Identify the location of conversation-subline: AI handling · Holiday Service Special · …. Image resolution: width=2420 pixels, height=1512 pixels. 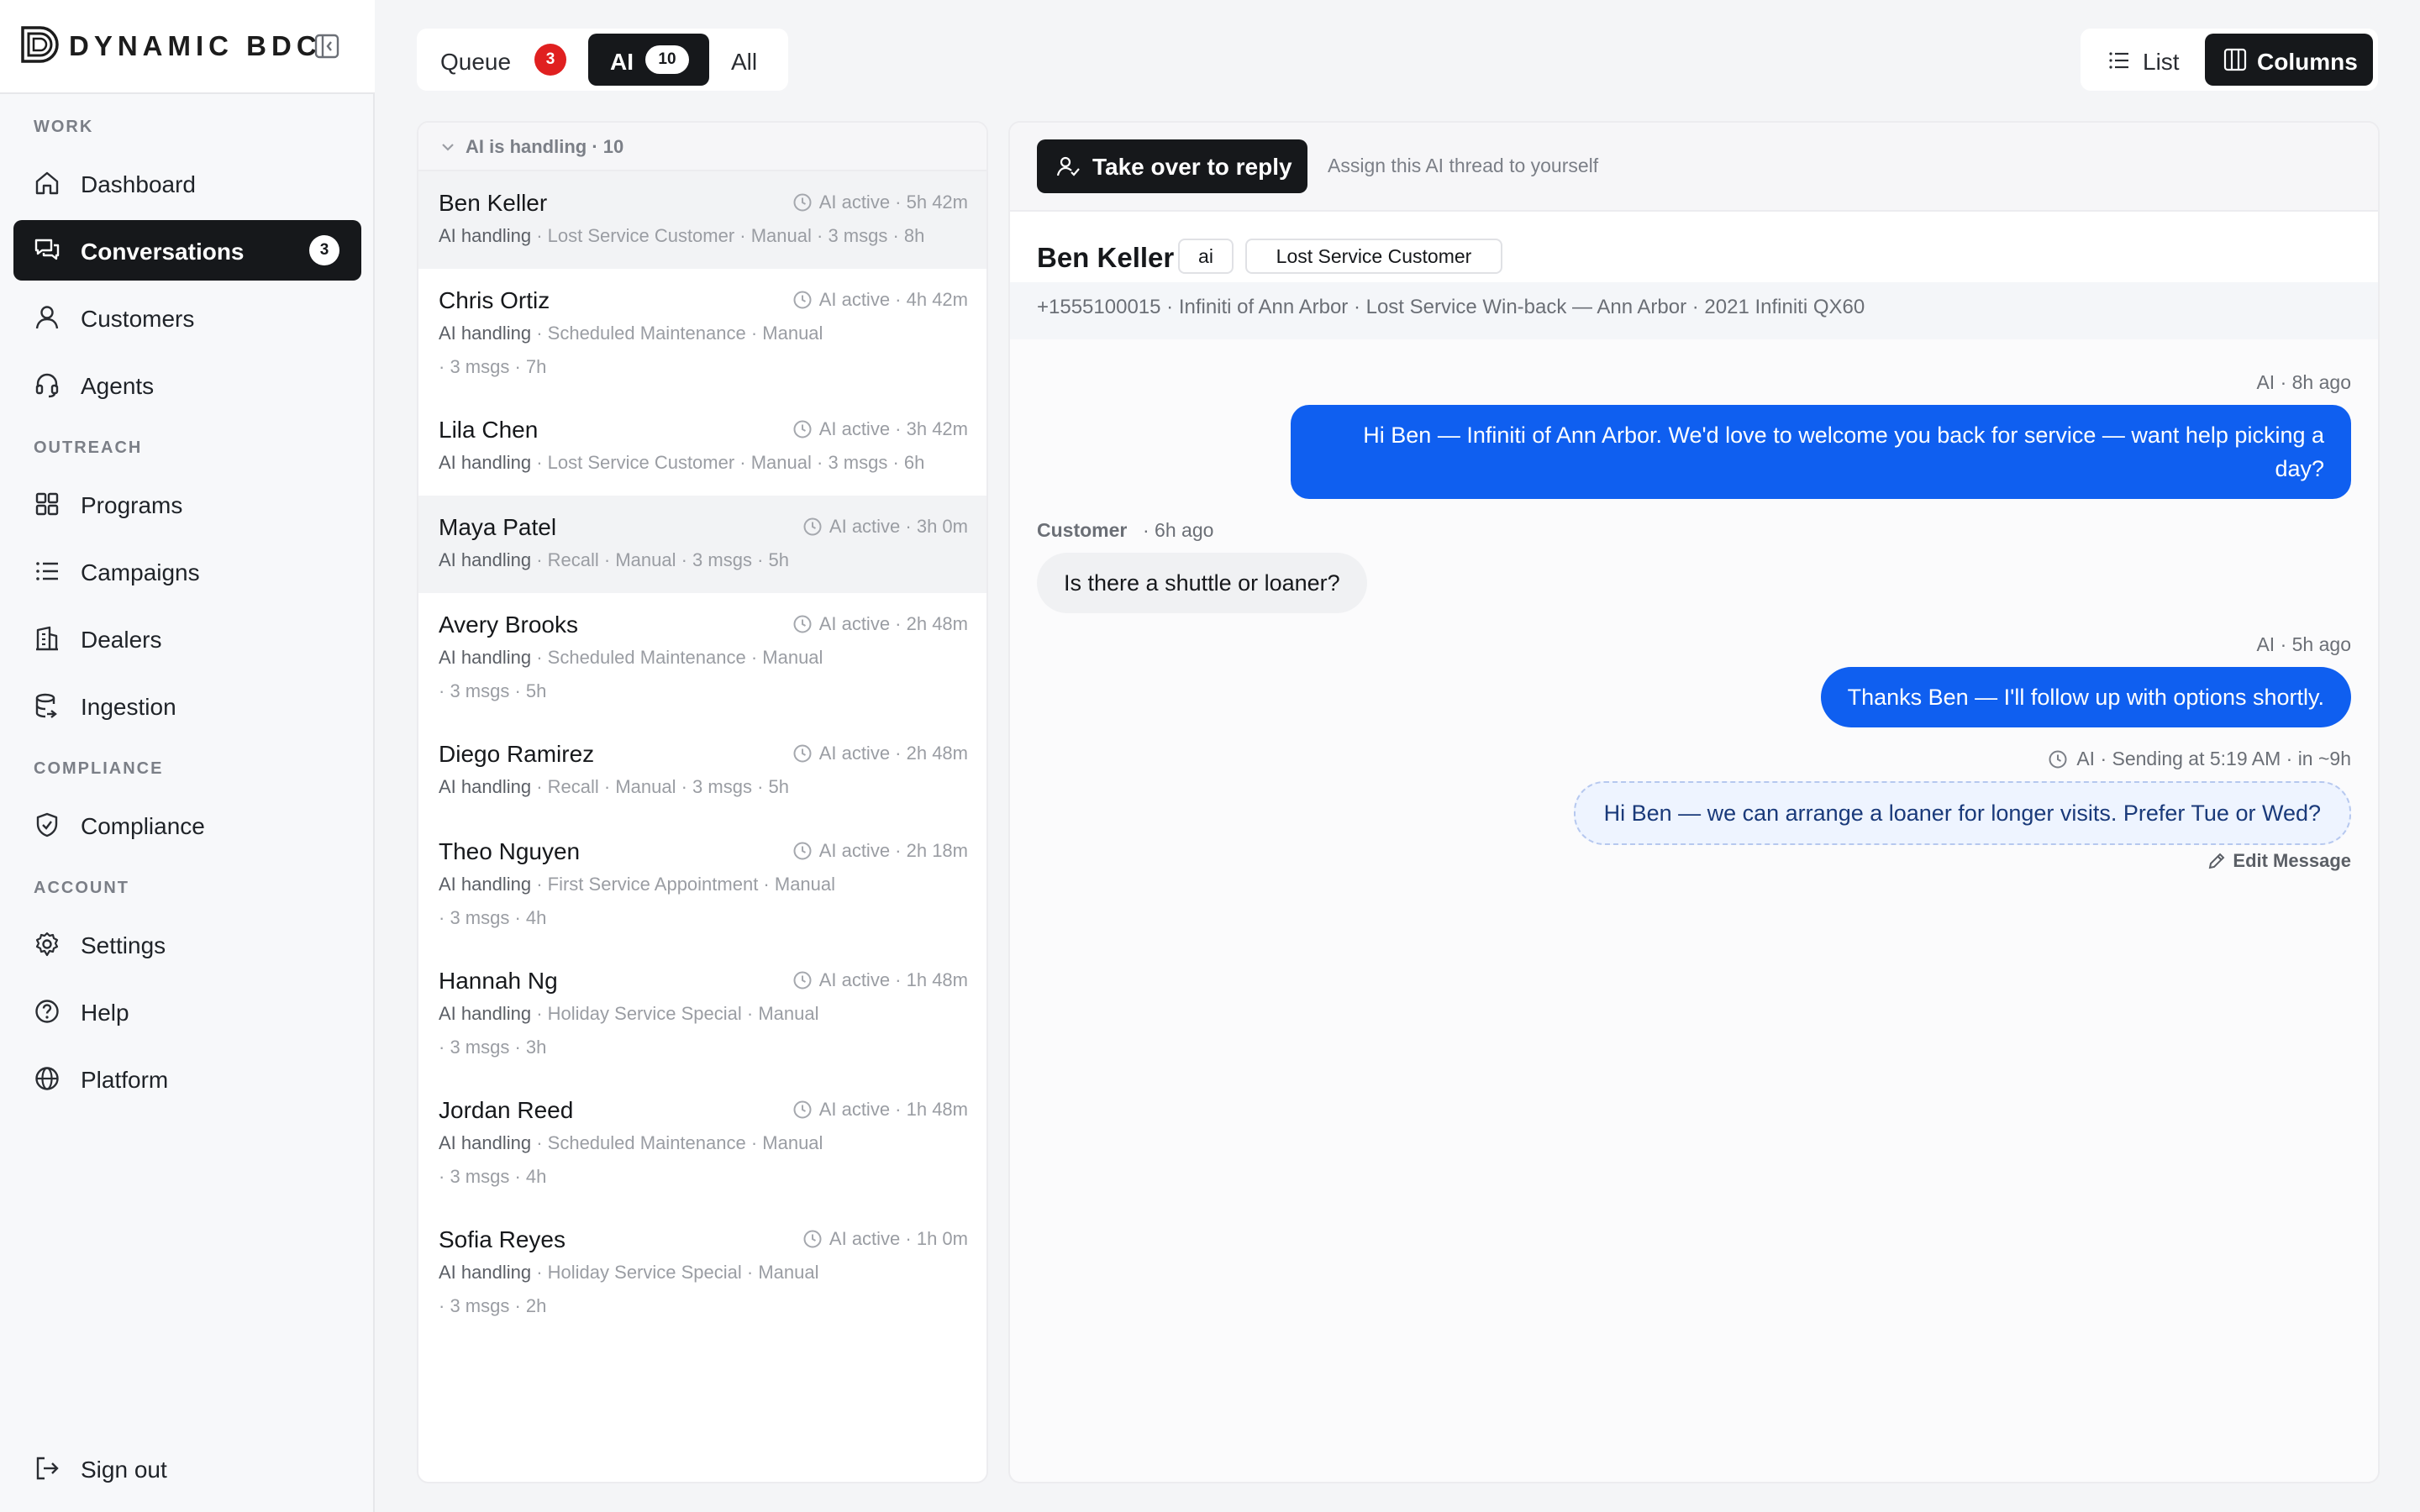
(628, 1014).